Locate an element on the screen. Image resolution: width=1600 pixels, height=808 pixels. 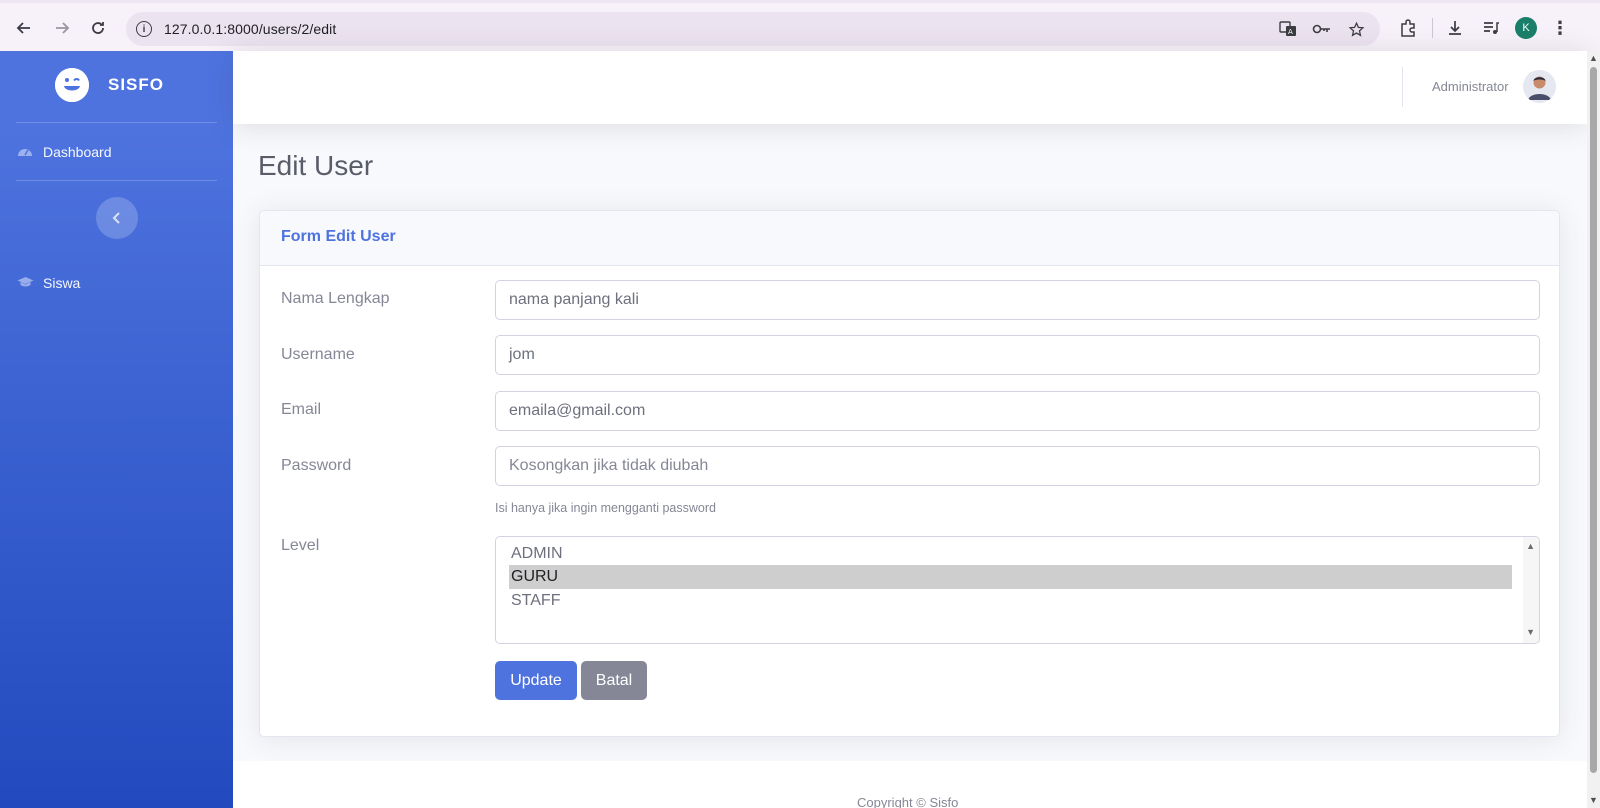
update-button: Update is located at coordinates (536, 680).